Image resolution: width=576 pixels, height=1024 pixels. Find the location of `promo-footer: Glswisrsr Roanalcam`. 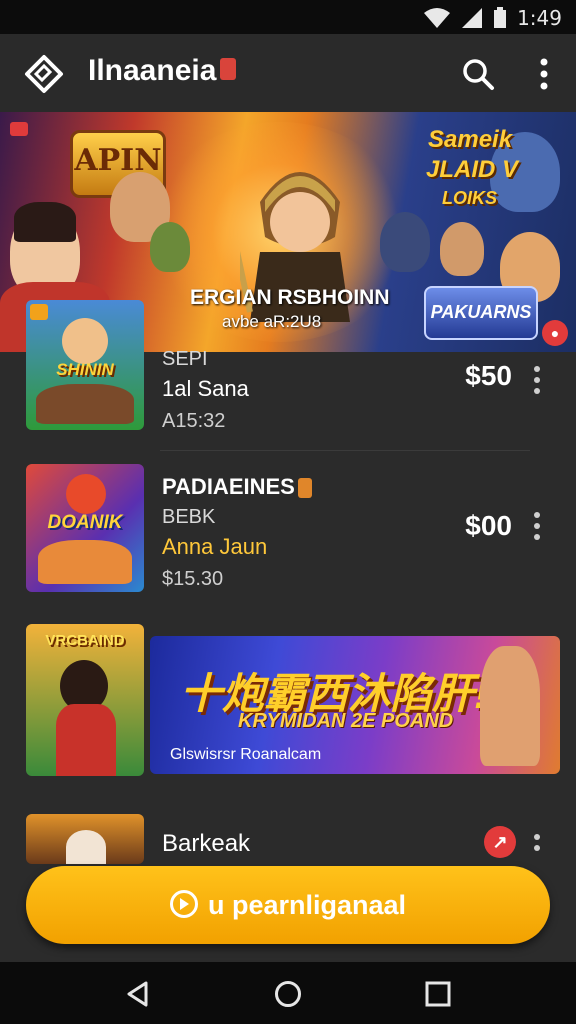

promo-footer: Glswisrsr Roanalcam is located at coordinates (246, 754).